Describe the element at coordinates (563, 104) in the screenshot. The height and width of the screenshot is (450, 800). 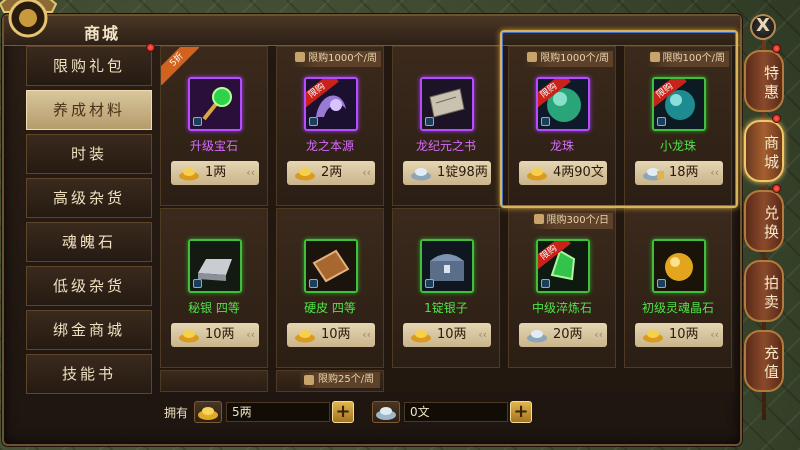
I see `dragon-pearl-icon: 限购` at that location.